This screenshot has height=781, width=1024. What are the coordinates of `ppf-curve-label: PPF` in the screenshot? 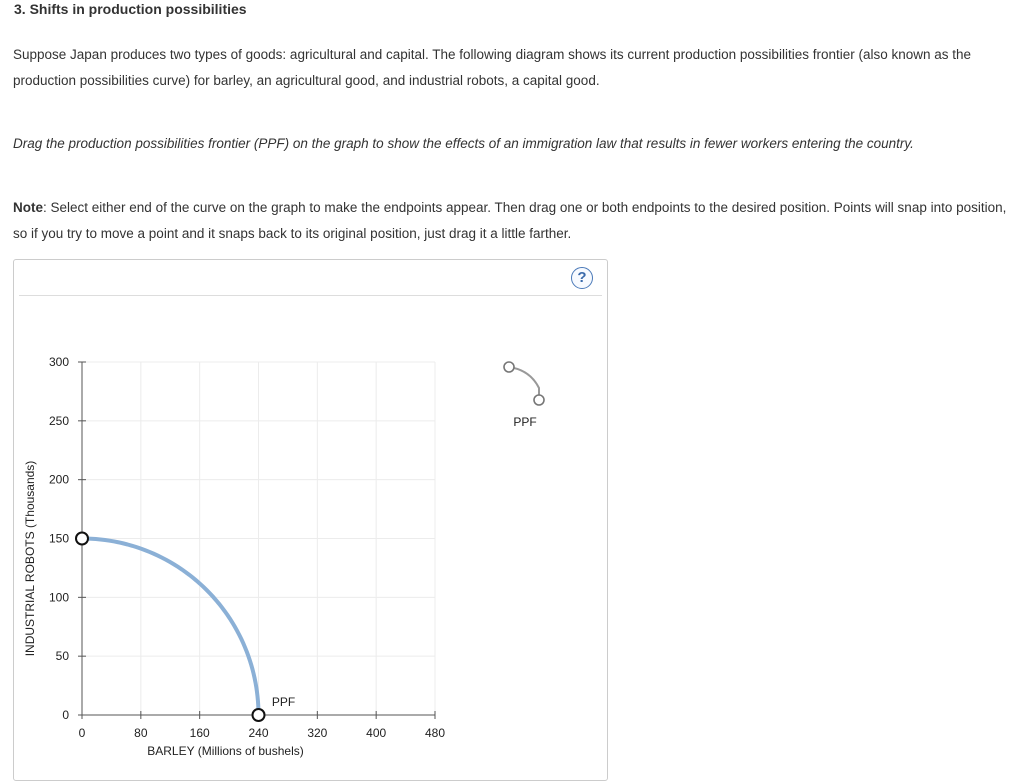 It's located at (283, 702).